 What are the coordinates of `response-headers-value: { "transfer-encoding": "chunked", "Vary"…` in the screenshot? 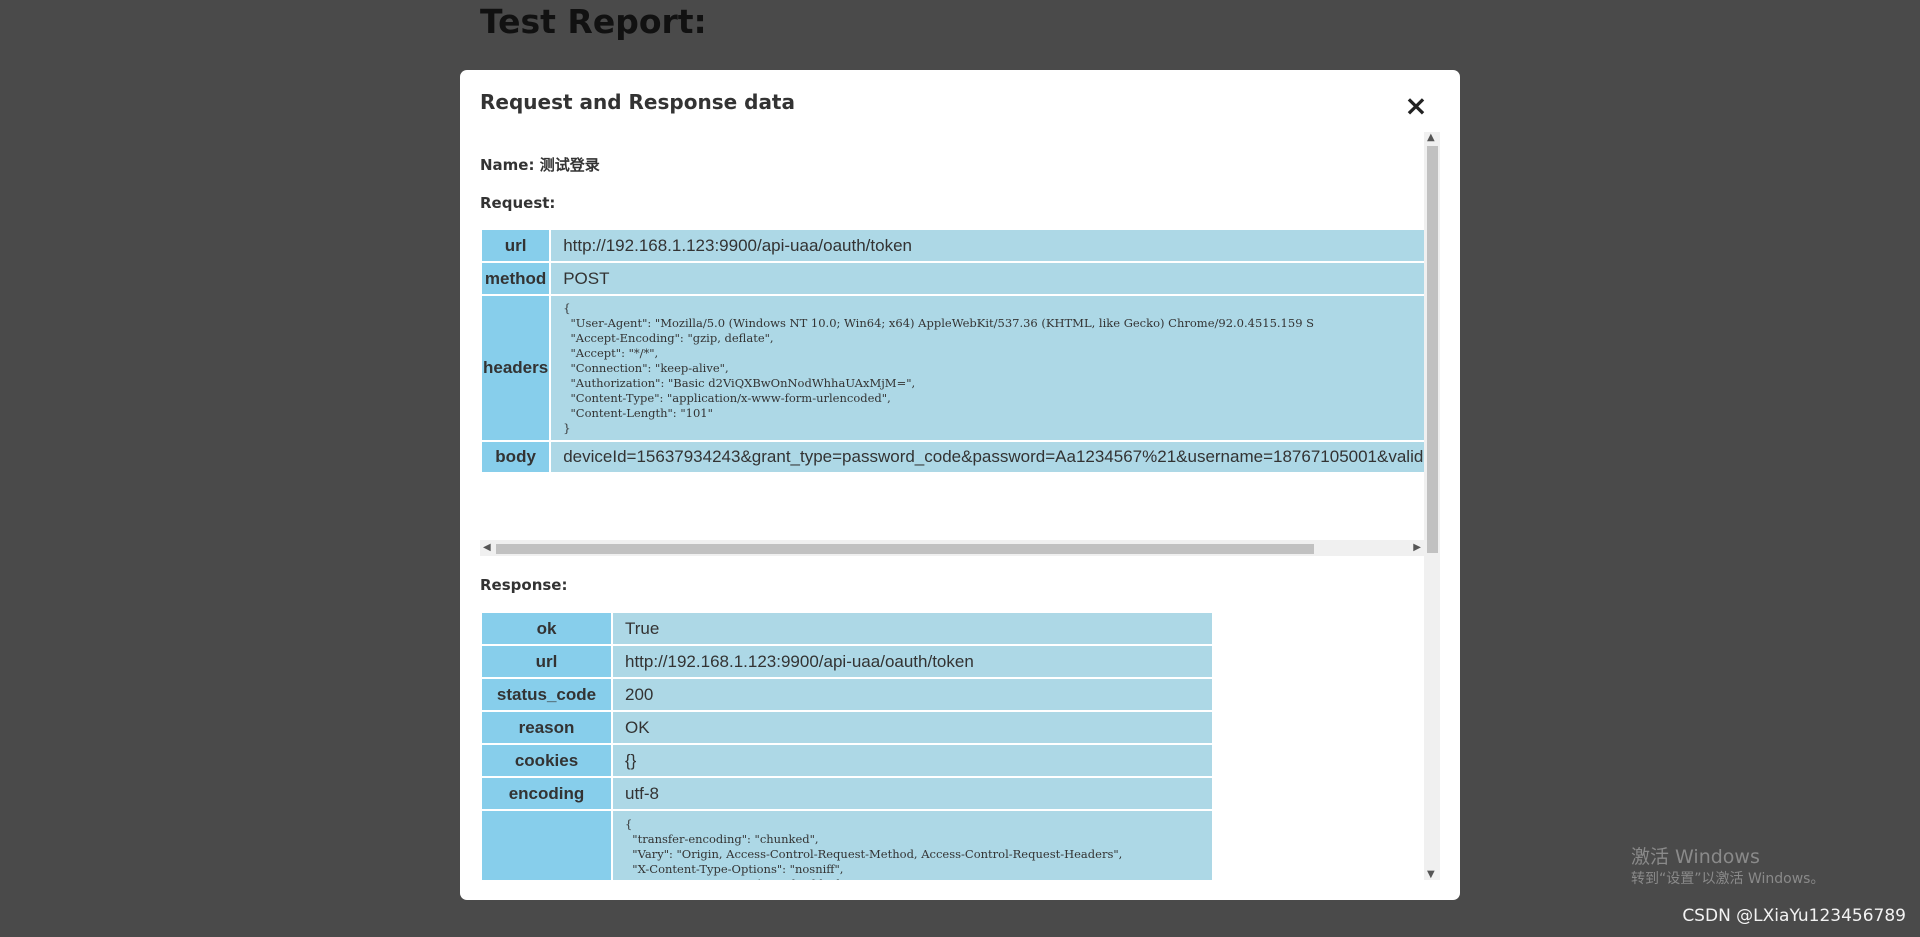 It's located at (874, 848).